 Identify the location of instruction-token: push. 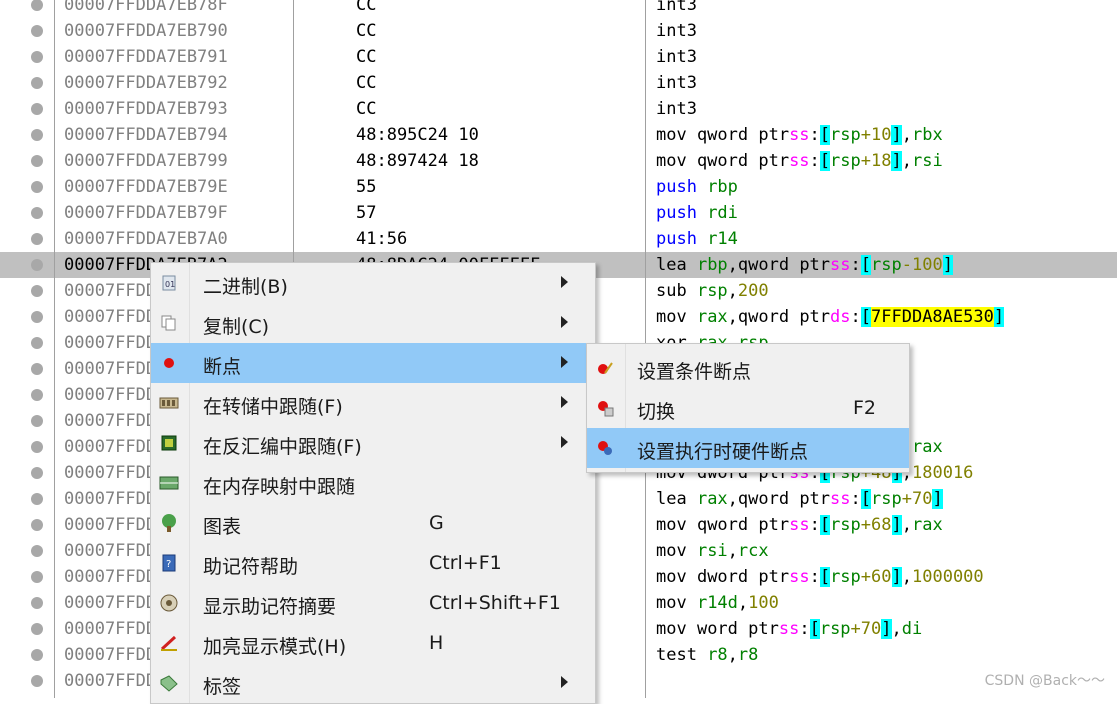
(682, 187).